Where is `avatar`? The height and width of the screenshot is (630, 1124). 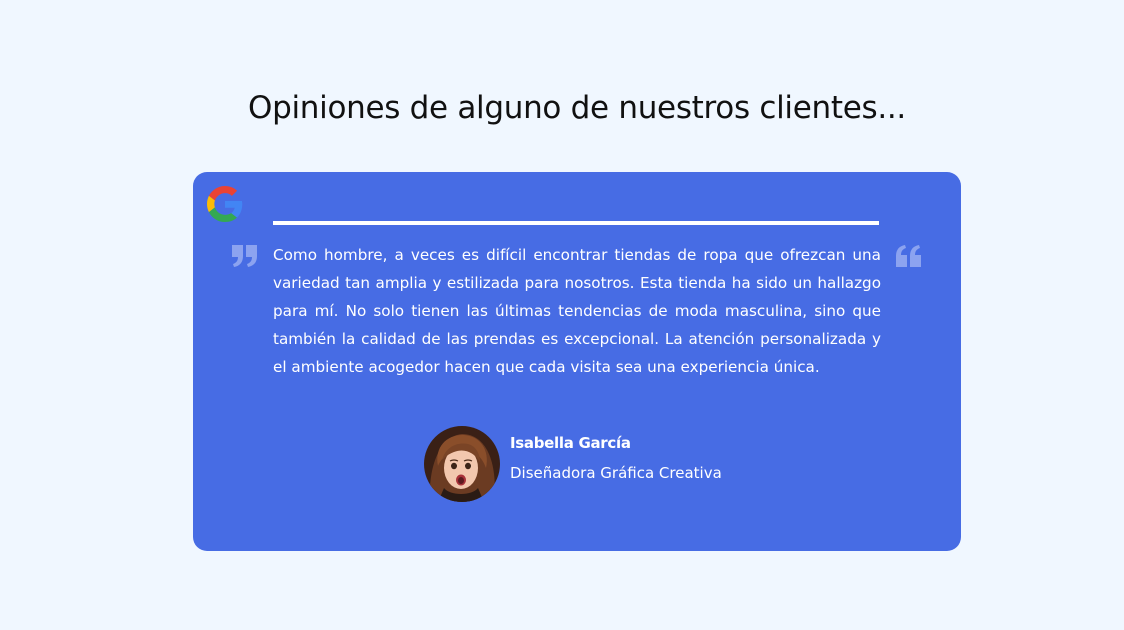 avatar is located at coordinates (462, 464).